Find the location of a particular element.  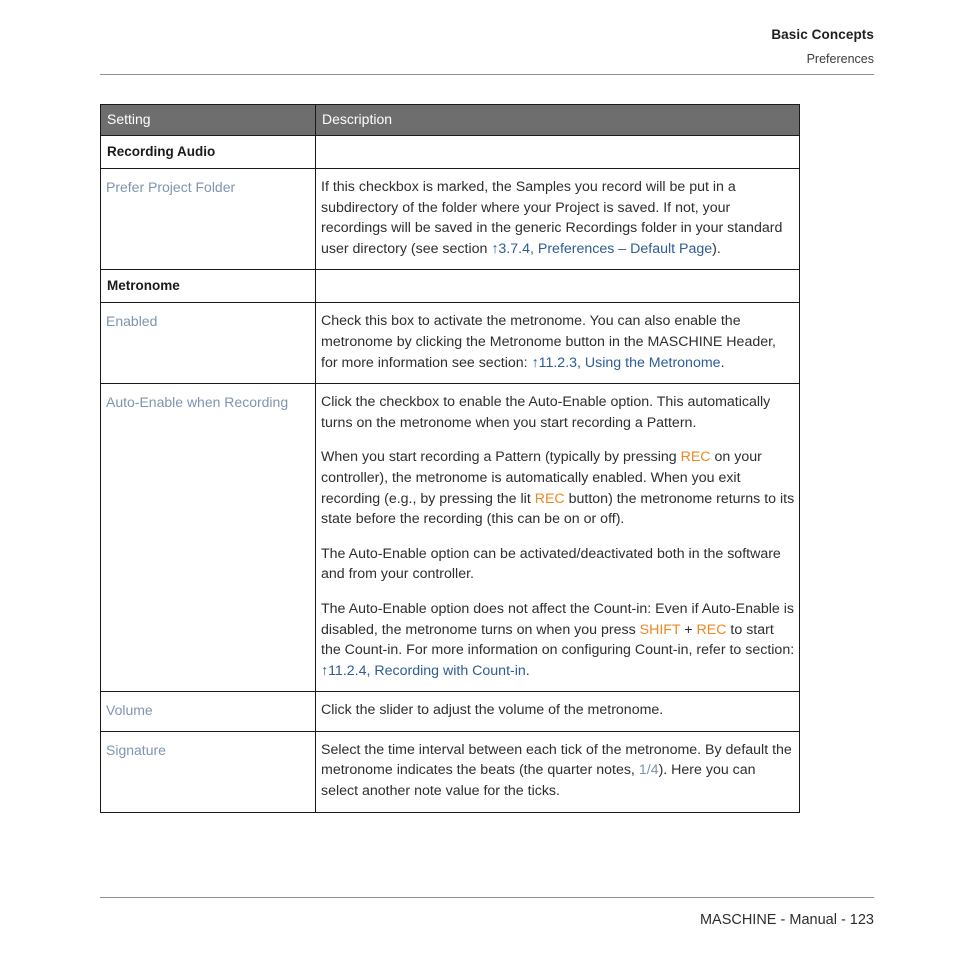

table-header-row: Setting Description is located at coordinates (450, 120).